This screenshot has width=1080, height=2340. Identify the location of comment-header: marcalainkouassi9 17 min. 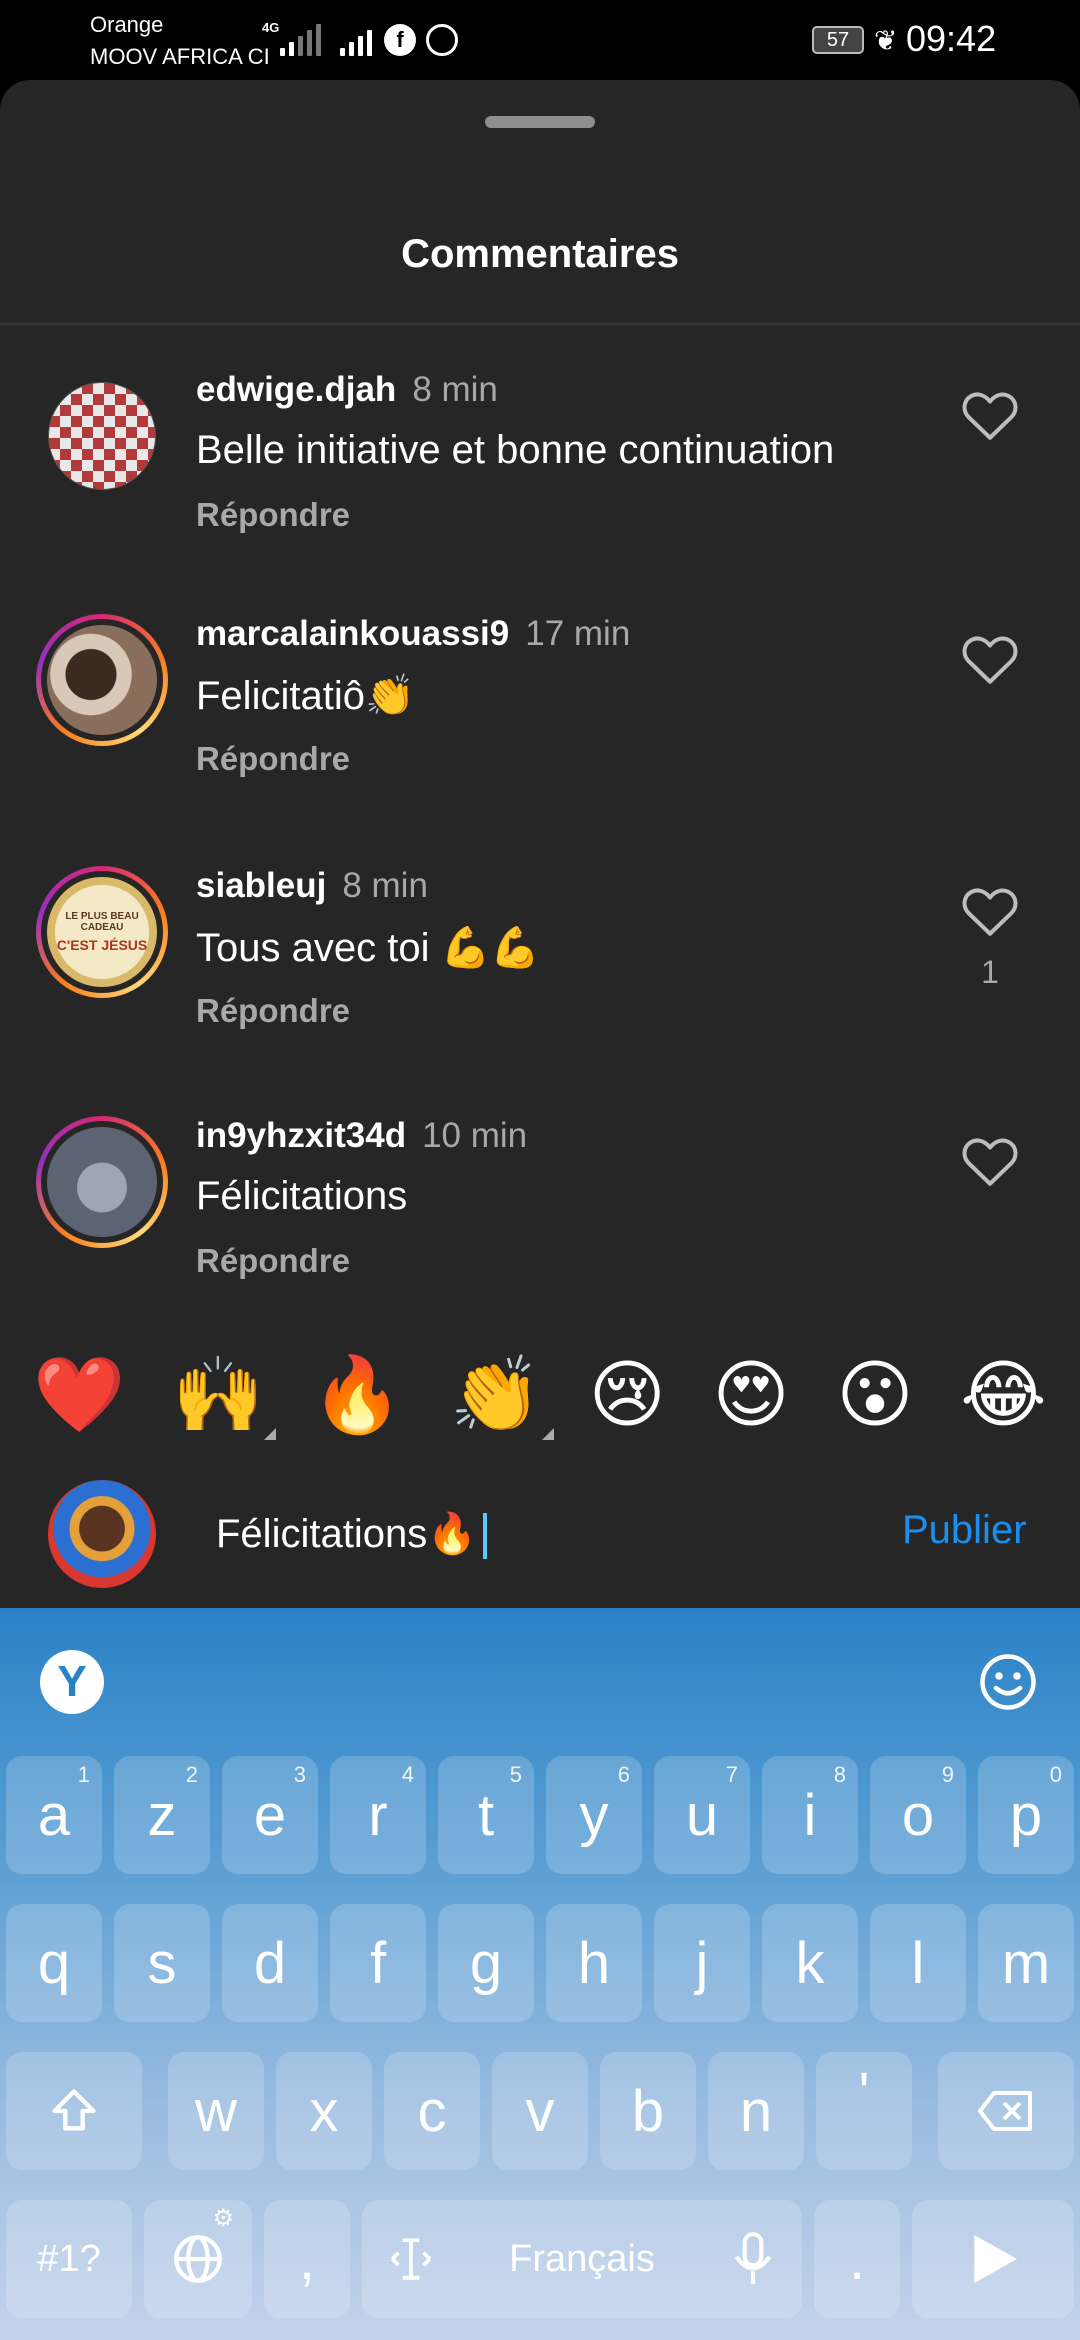
(413, 634).